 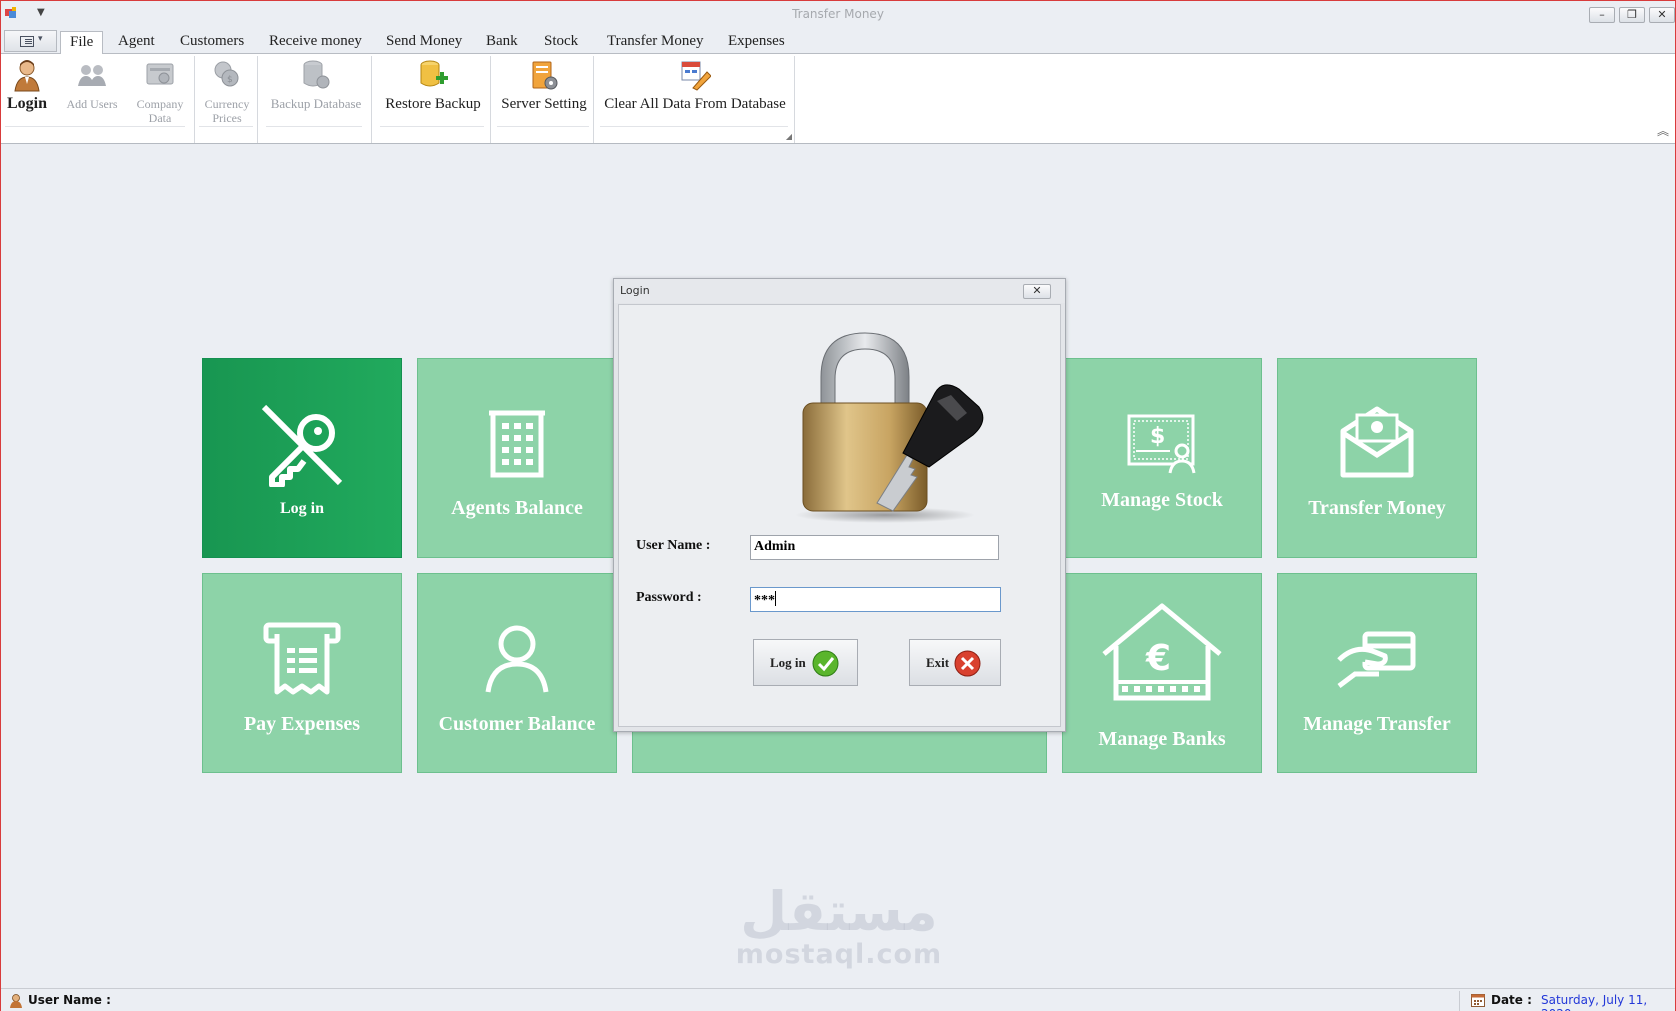 I want to click on password-input: ***, so click(x=875, y=599).